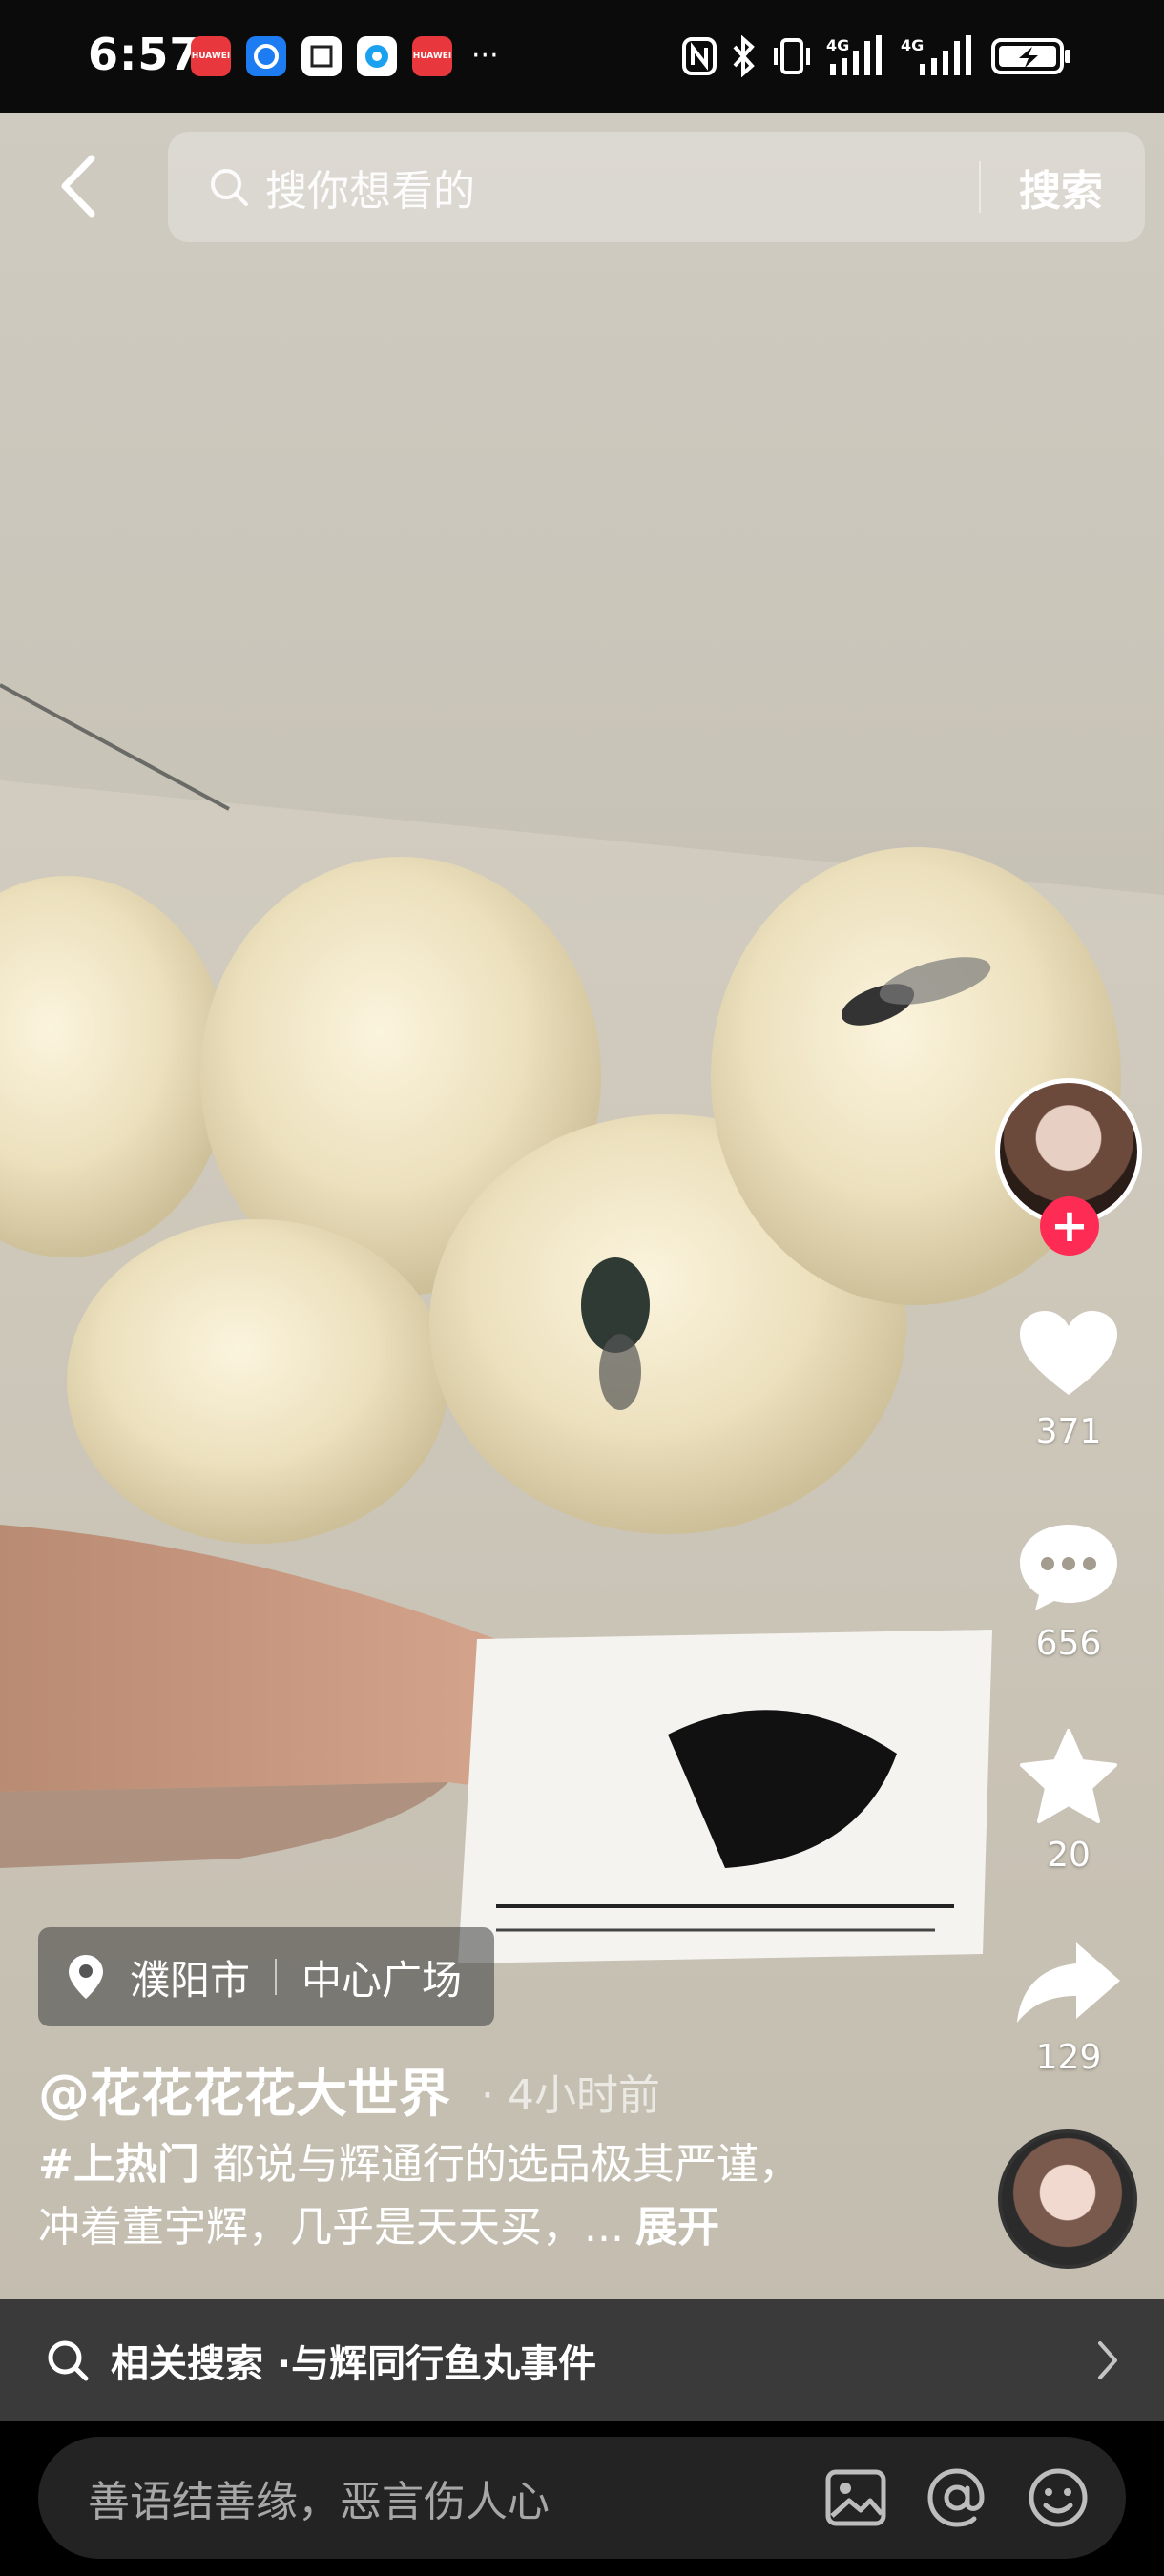  I want to click on location-pin-icon, so click(86, 1977).